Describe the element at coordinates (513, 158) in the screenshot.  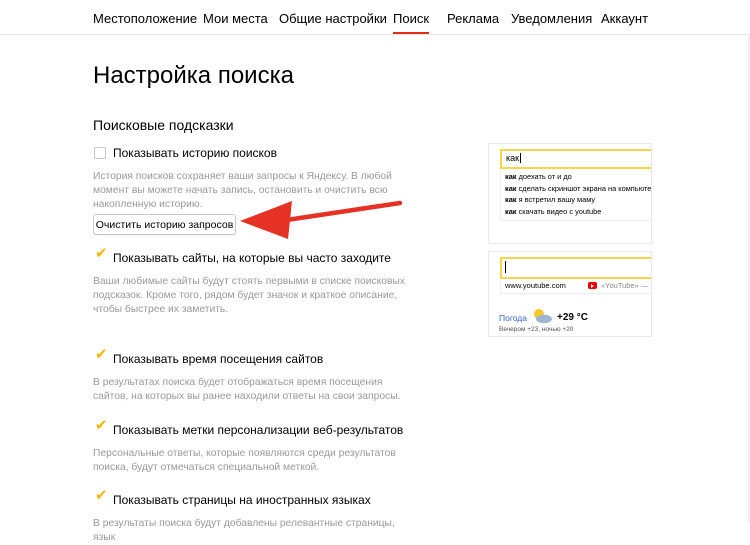
I see `preview-query: как` at that location.